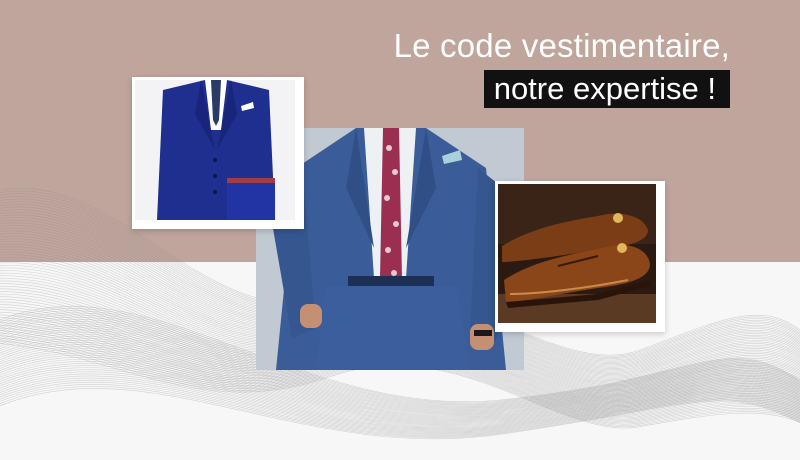 The height and width of the screenshot is (460, 800). What do you see at coordinates (562, 67) in the screenshot?
I see `headline: Le code vestimentaire, notre expertise !` at bounding box center [562, 67].